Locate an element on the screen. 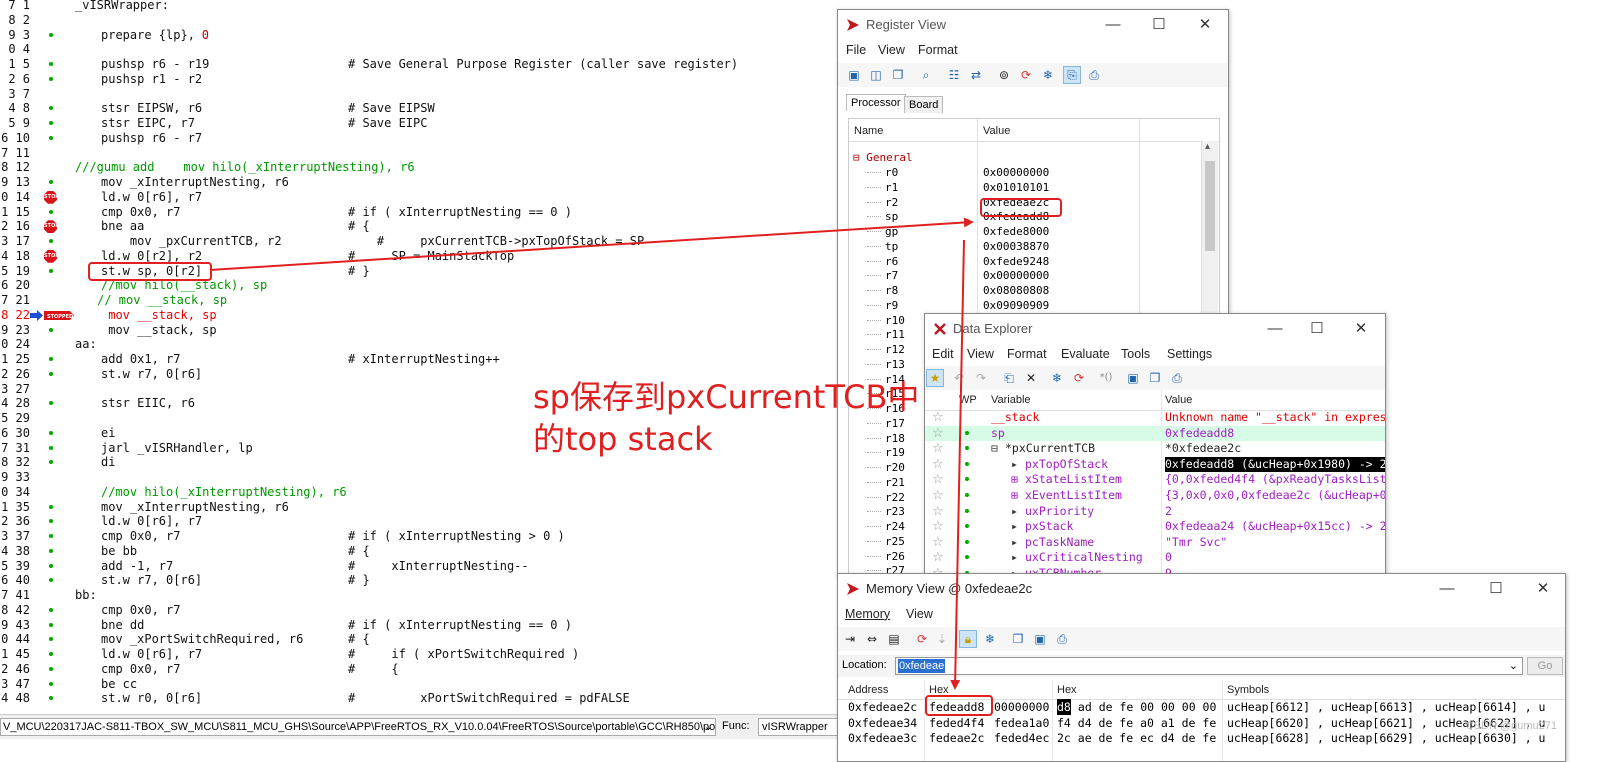 The height and width of the screenshot is (762, 1600). close-icon: ✕ is located at coordinates (1361, 329).